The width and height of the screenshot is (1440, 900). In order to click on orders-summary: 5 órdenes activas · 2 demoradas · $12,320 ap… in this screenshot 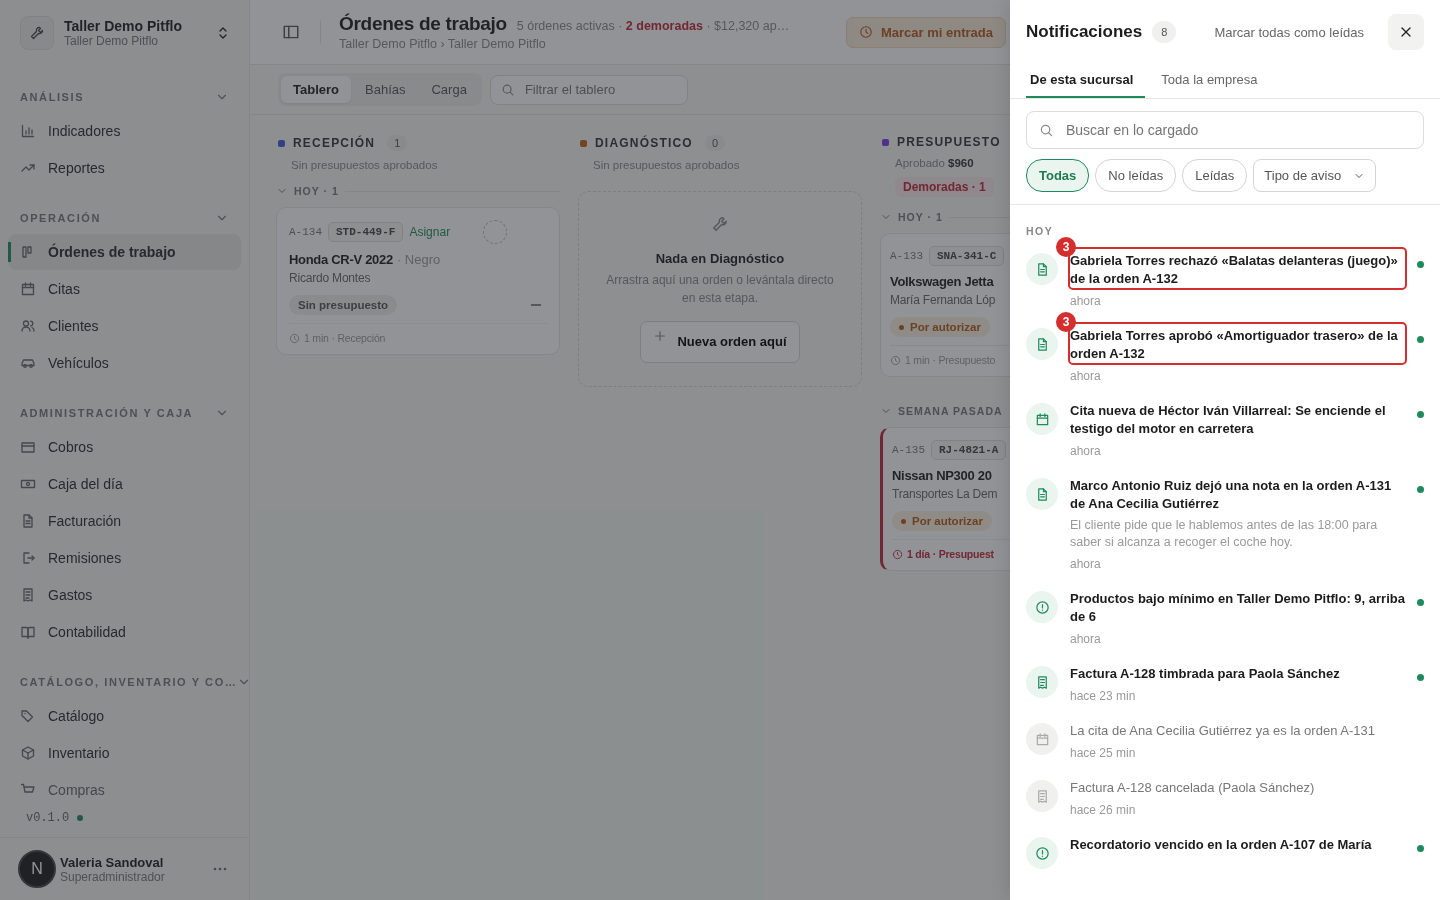, I will do `click(653, 26)`.